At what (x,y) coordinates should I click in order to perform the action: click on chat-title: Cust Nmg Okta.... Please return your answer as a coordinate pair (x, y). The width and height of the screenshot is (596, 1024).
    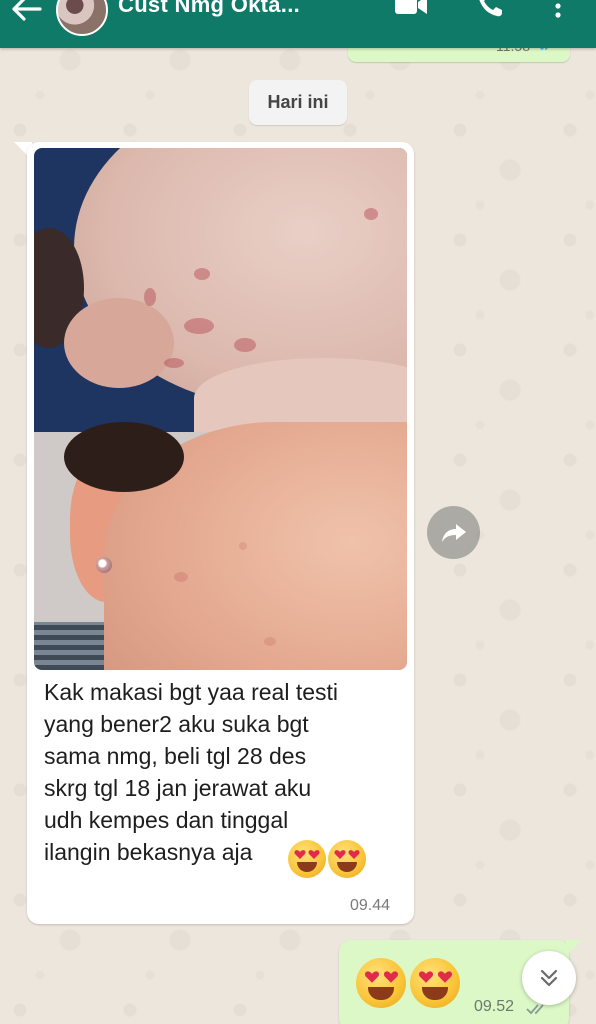
    Looking at the image, I should click on (209, 9).